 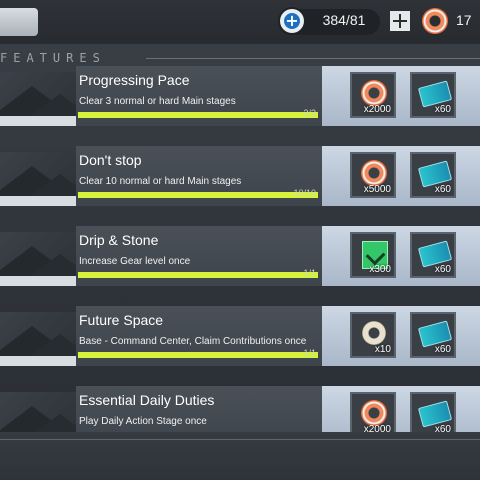 I want to click on mission-title: Drip & Stone, so click(x=119, y=240).